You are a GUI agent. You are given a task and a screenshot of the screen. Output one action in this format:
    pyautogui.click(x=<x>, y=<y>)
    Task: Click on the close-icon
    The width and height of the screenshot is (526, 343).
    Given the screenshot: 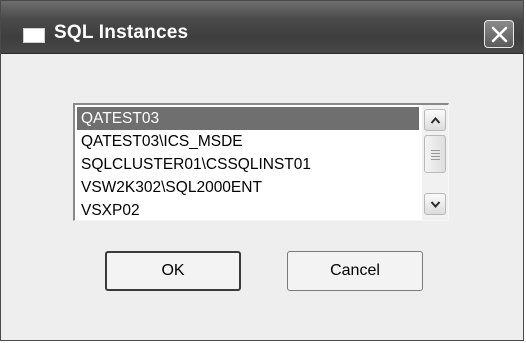 What is the action you would take?
    pyautogui.click(x=499, y=34)
    